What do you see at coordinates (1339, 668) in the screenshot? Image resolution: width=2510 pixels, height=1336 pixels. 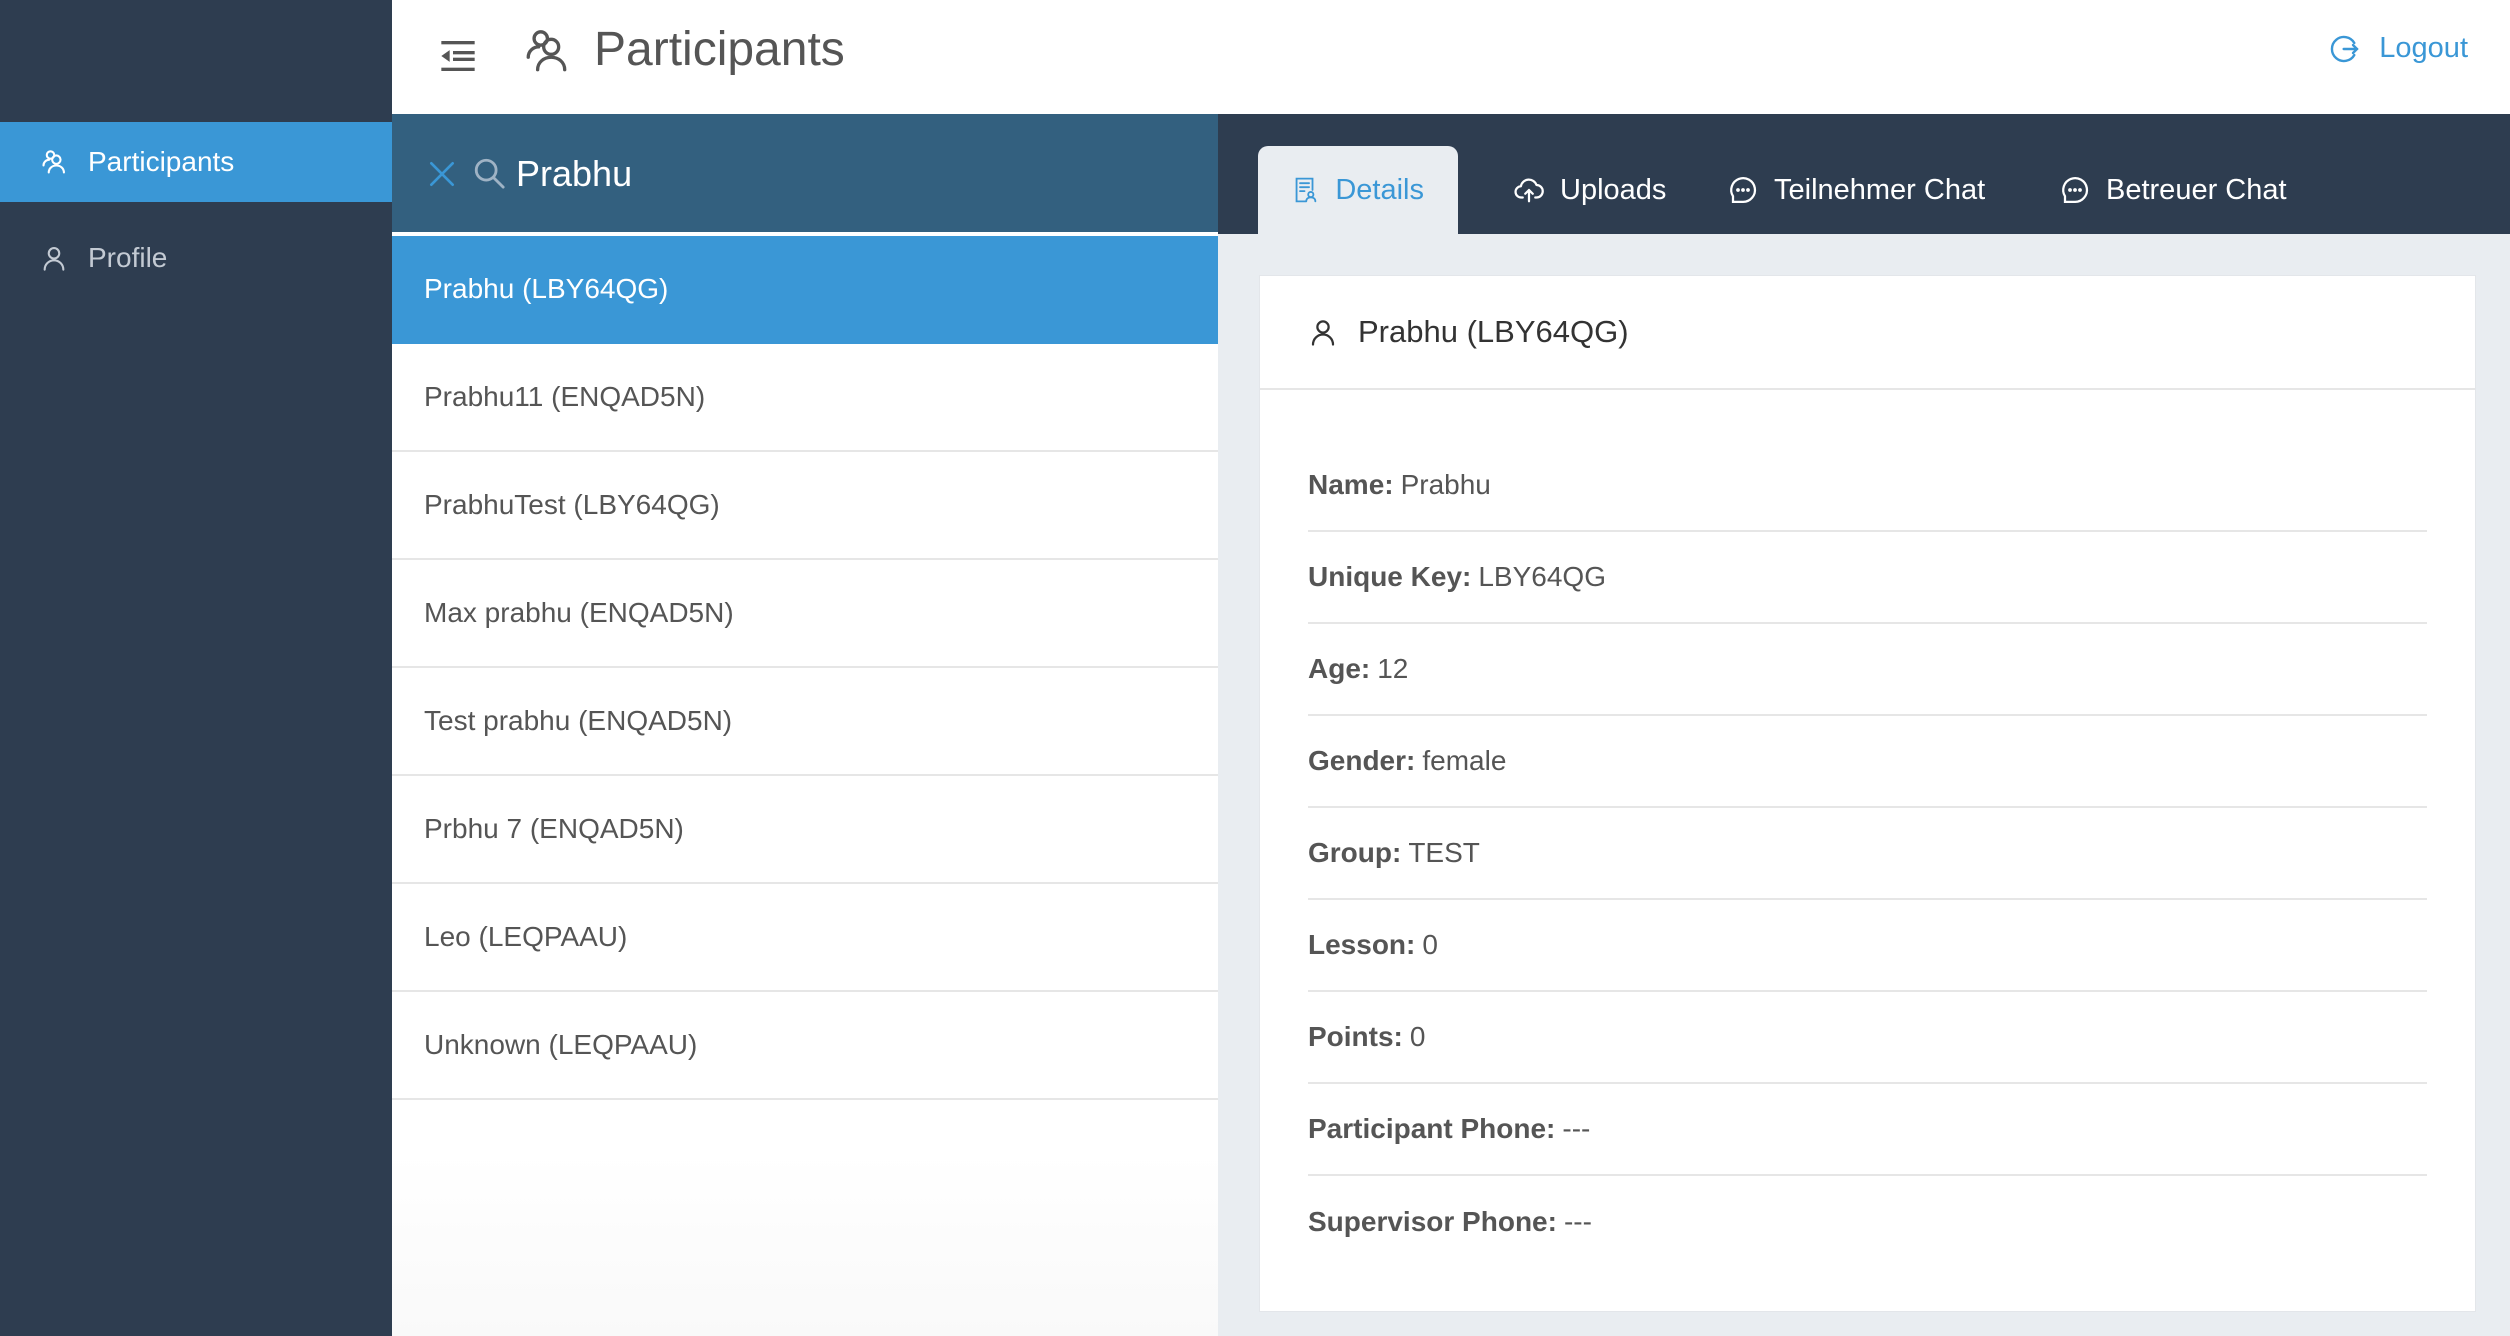 I see `field-label: Age:` at bounding box center [1339, 668].